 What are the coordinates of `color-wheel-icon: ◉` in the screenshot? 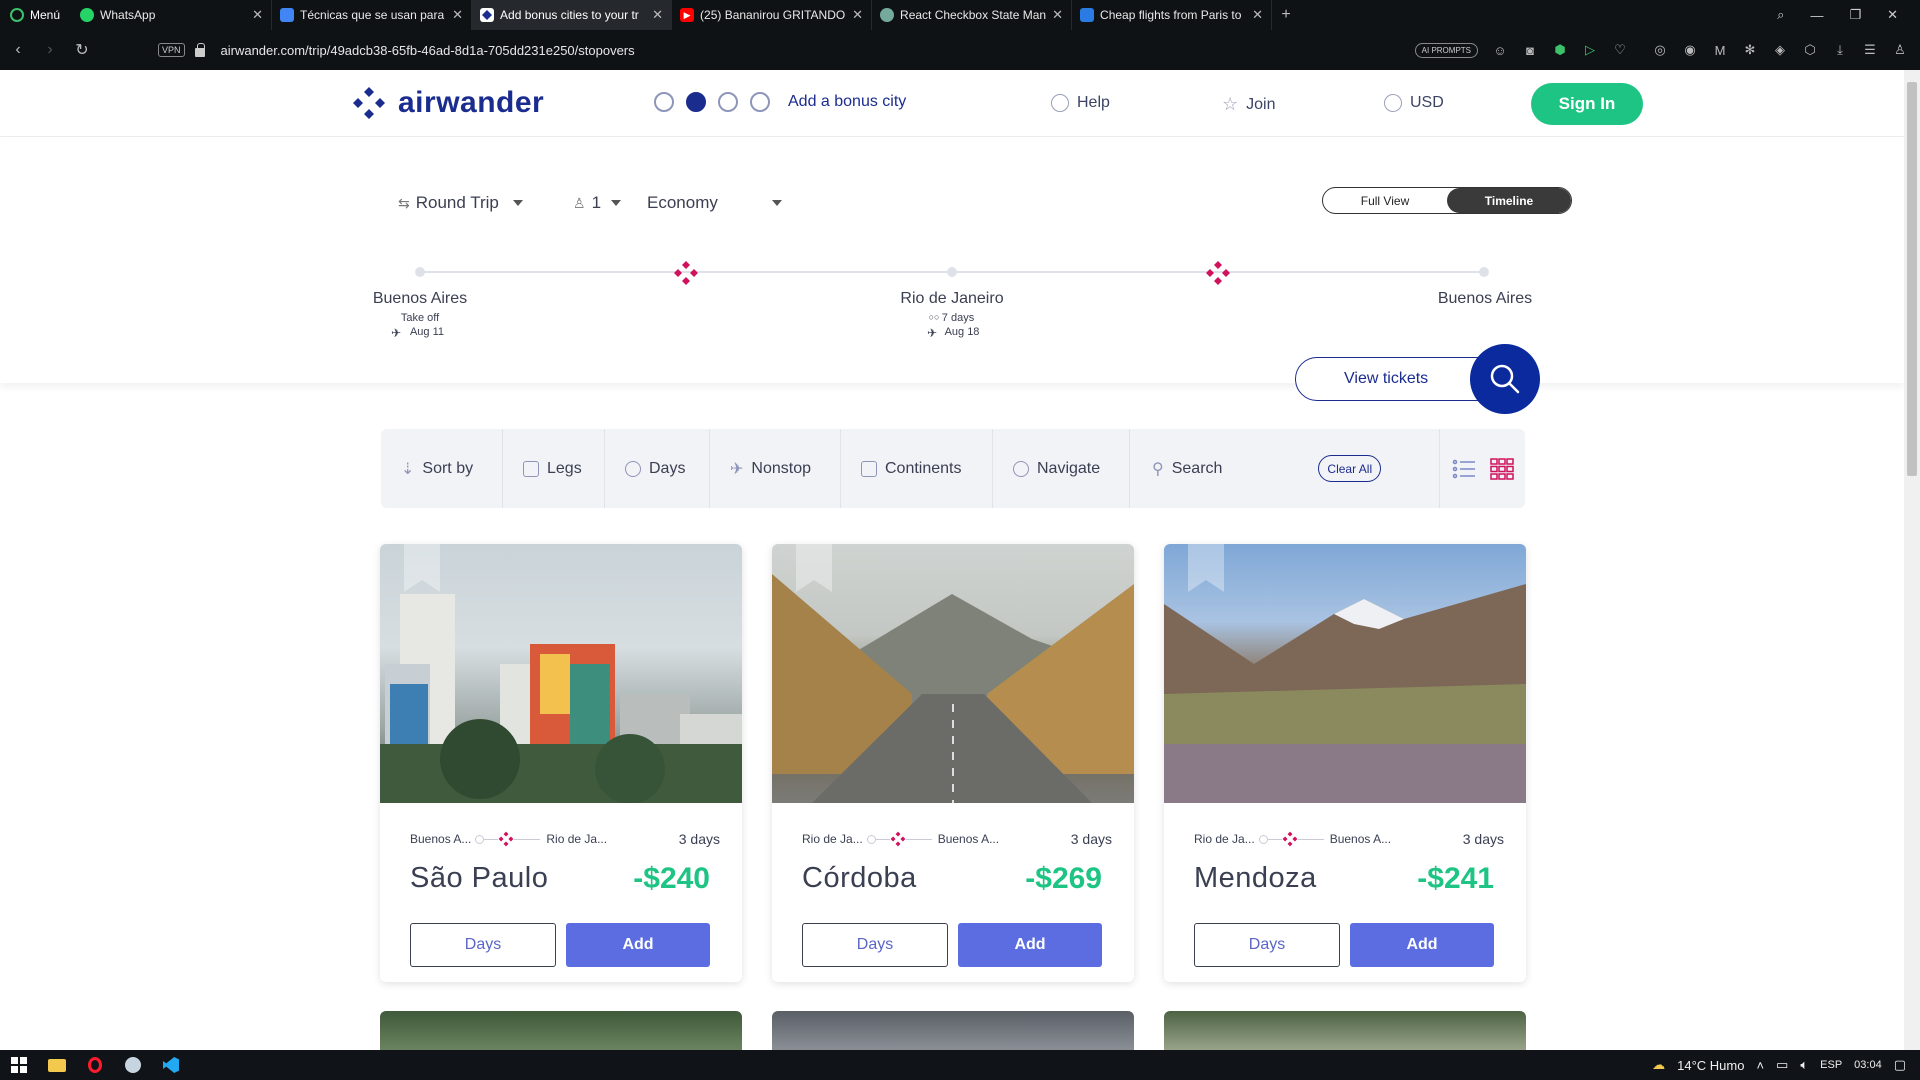 It's located at (1690, 50).